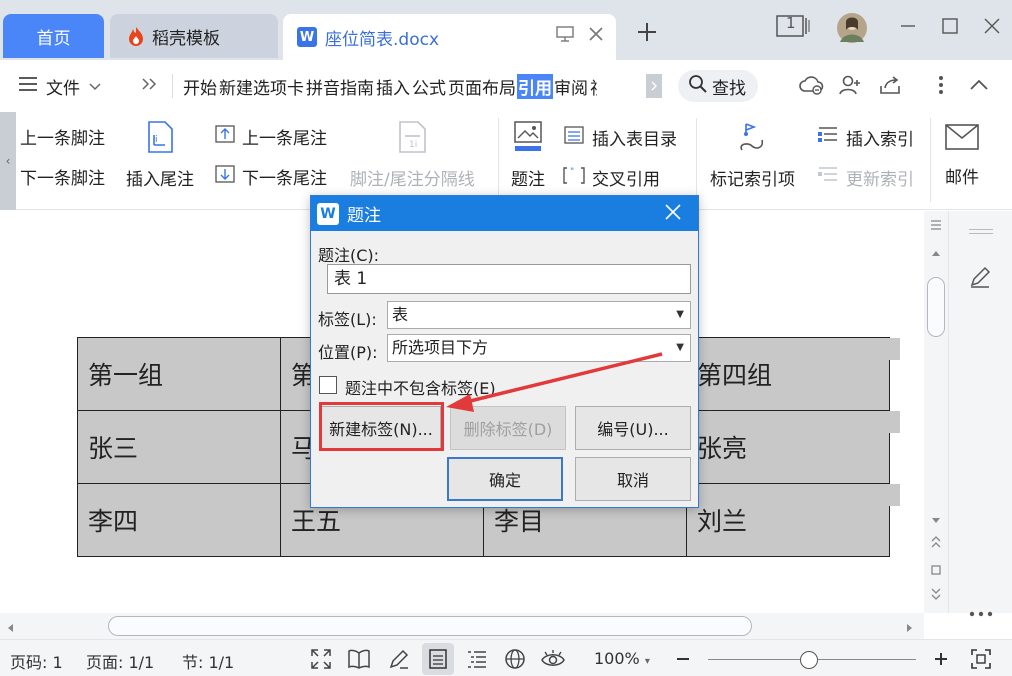  What do you see at coordinates (261, 86) in the screenshot?
I see `tab-new-tab: 新建选项卡` at bounding box center [261, 86].